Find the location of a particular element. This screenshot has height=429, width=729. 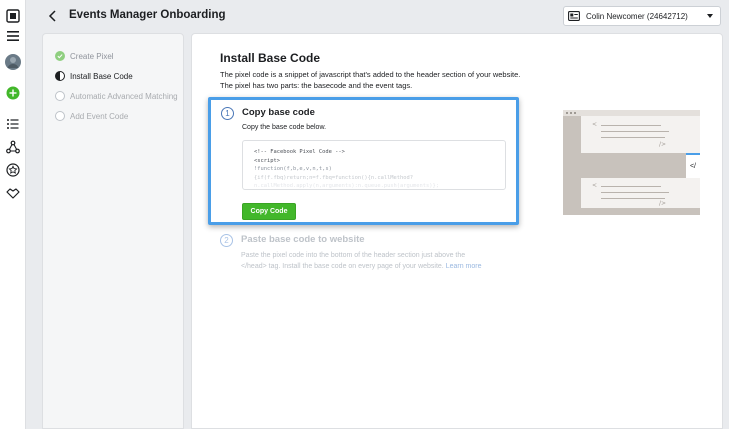

card-subtitle: Copy the base code below. is located at coordinates (284, 127).